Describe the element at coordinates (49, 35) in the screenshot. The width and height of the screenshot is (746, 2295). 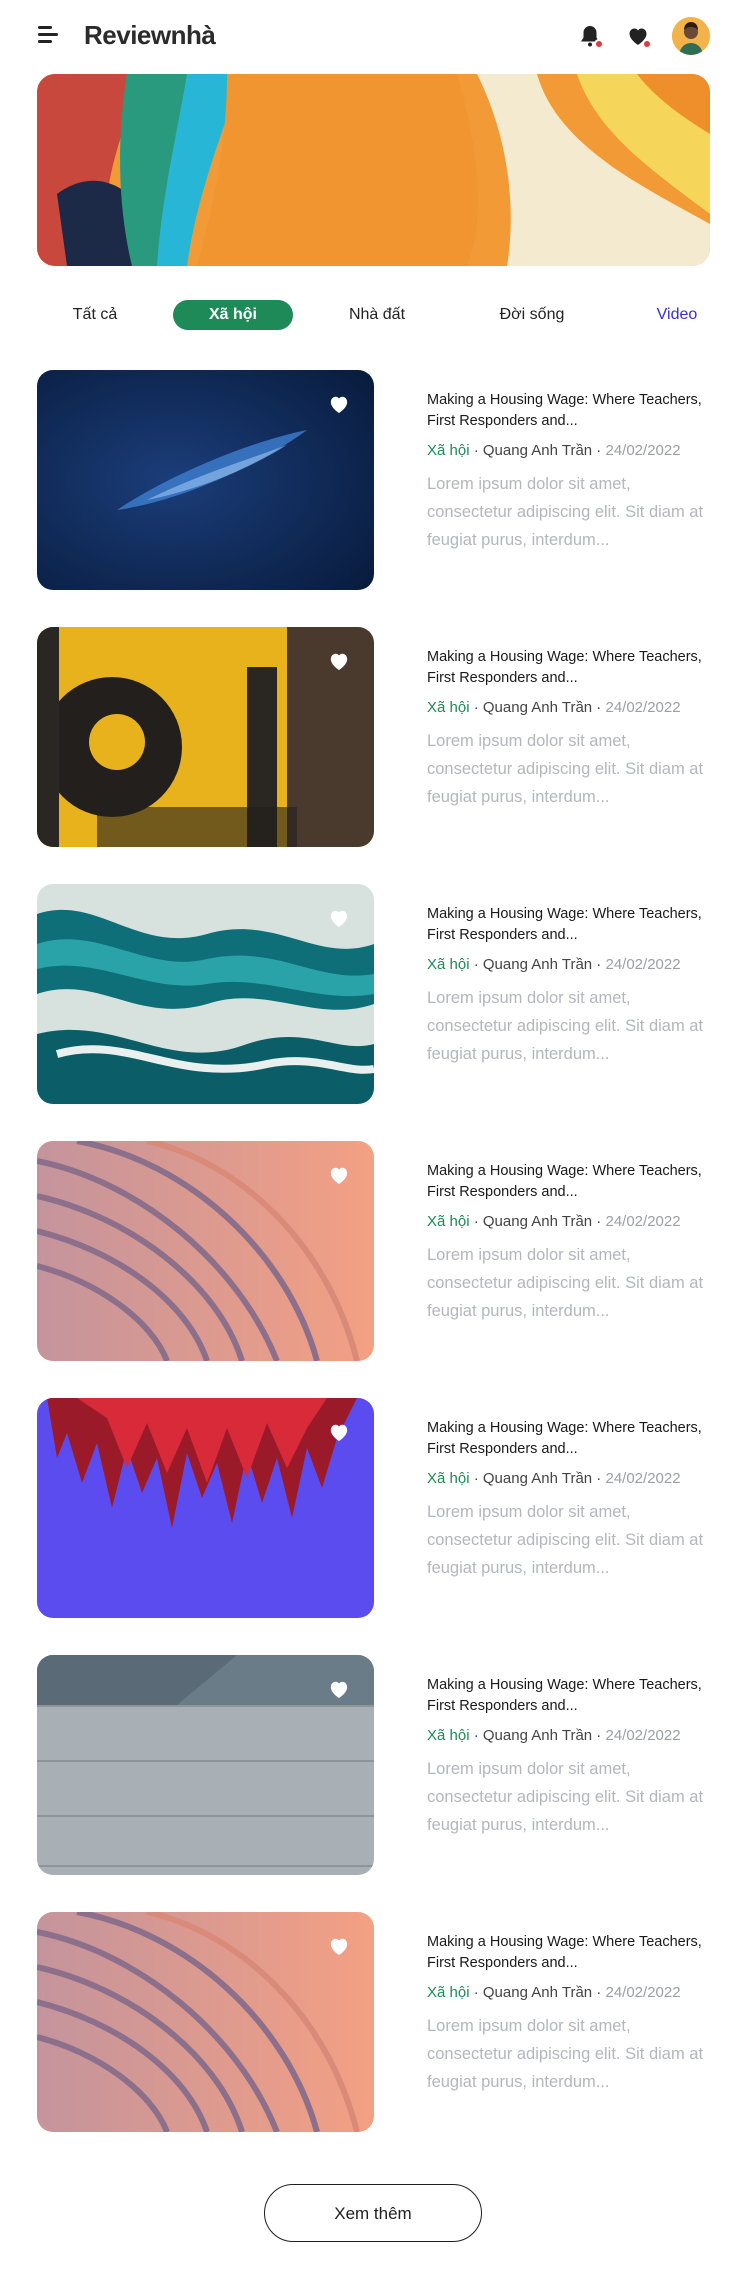
I see `menu-icon` at that location.